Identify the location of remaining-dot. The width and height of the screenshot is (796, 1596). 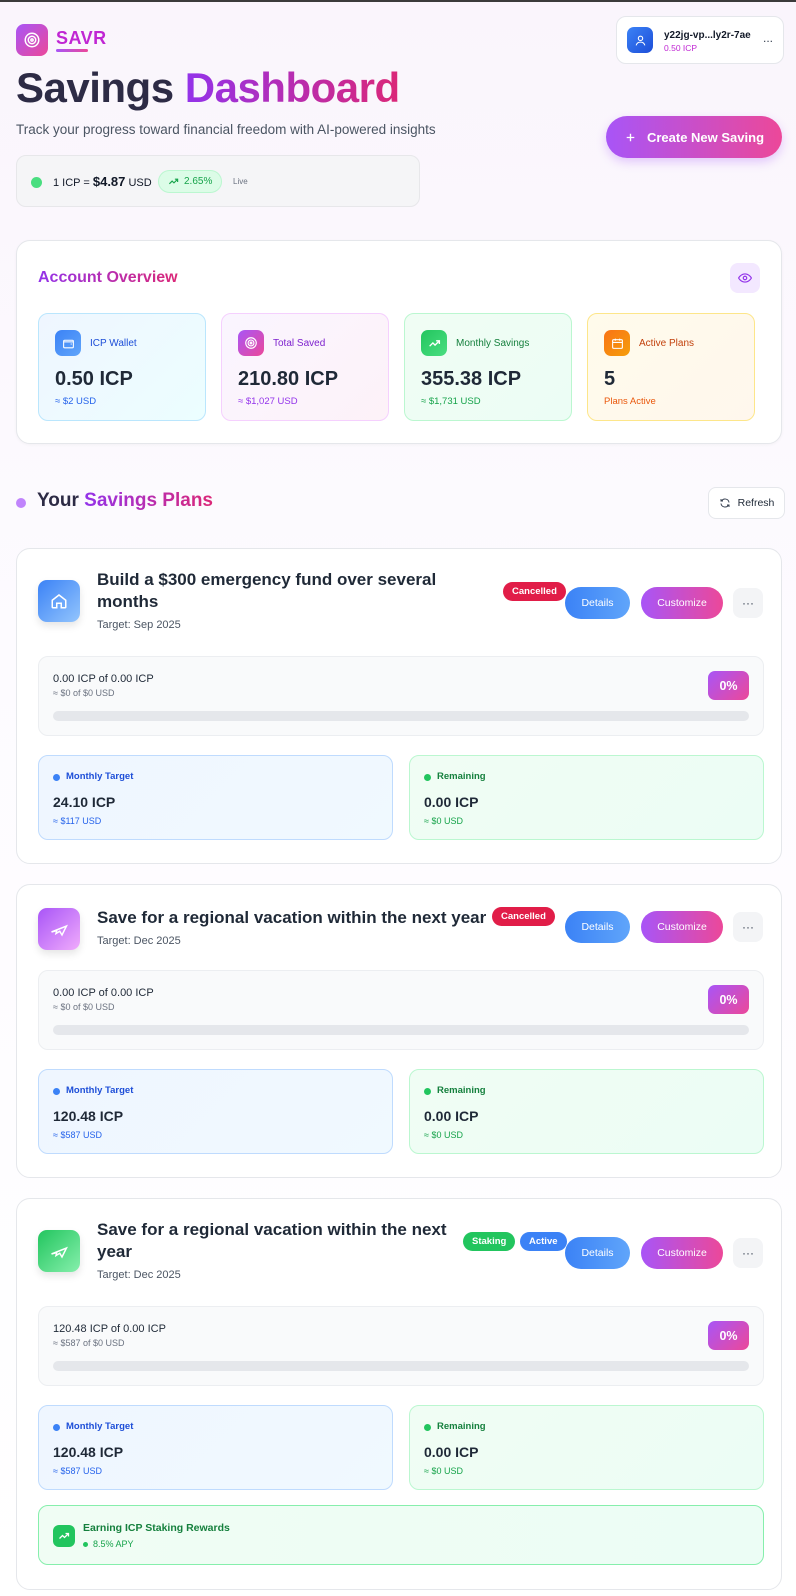
(427, 777).